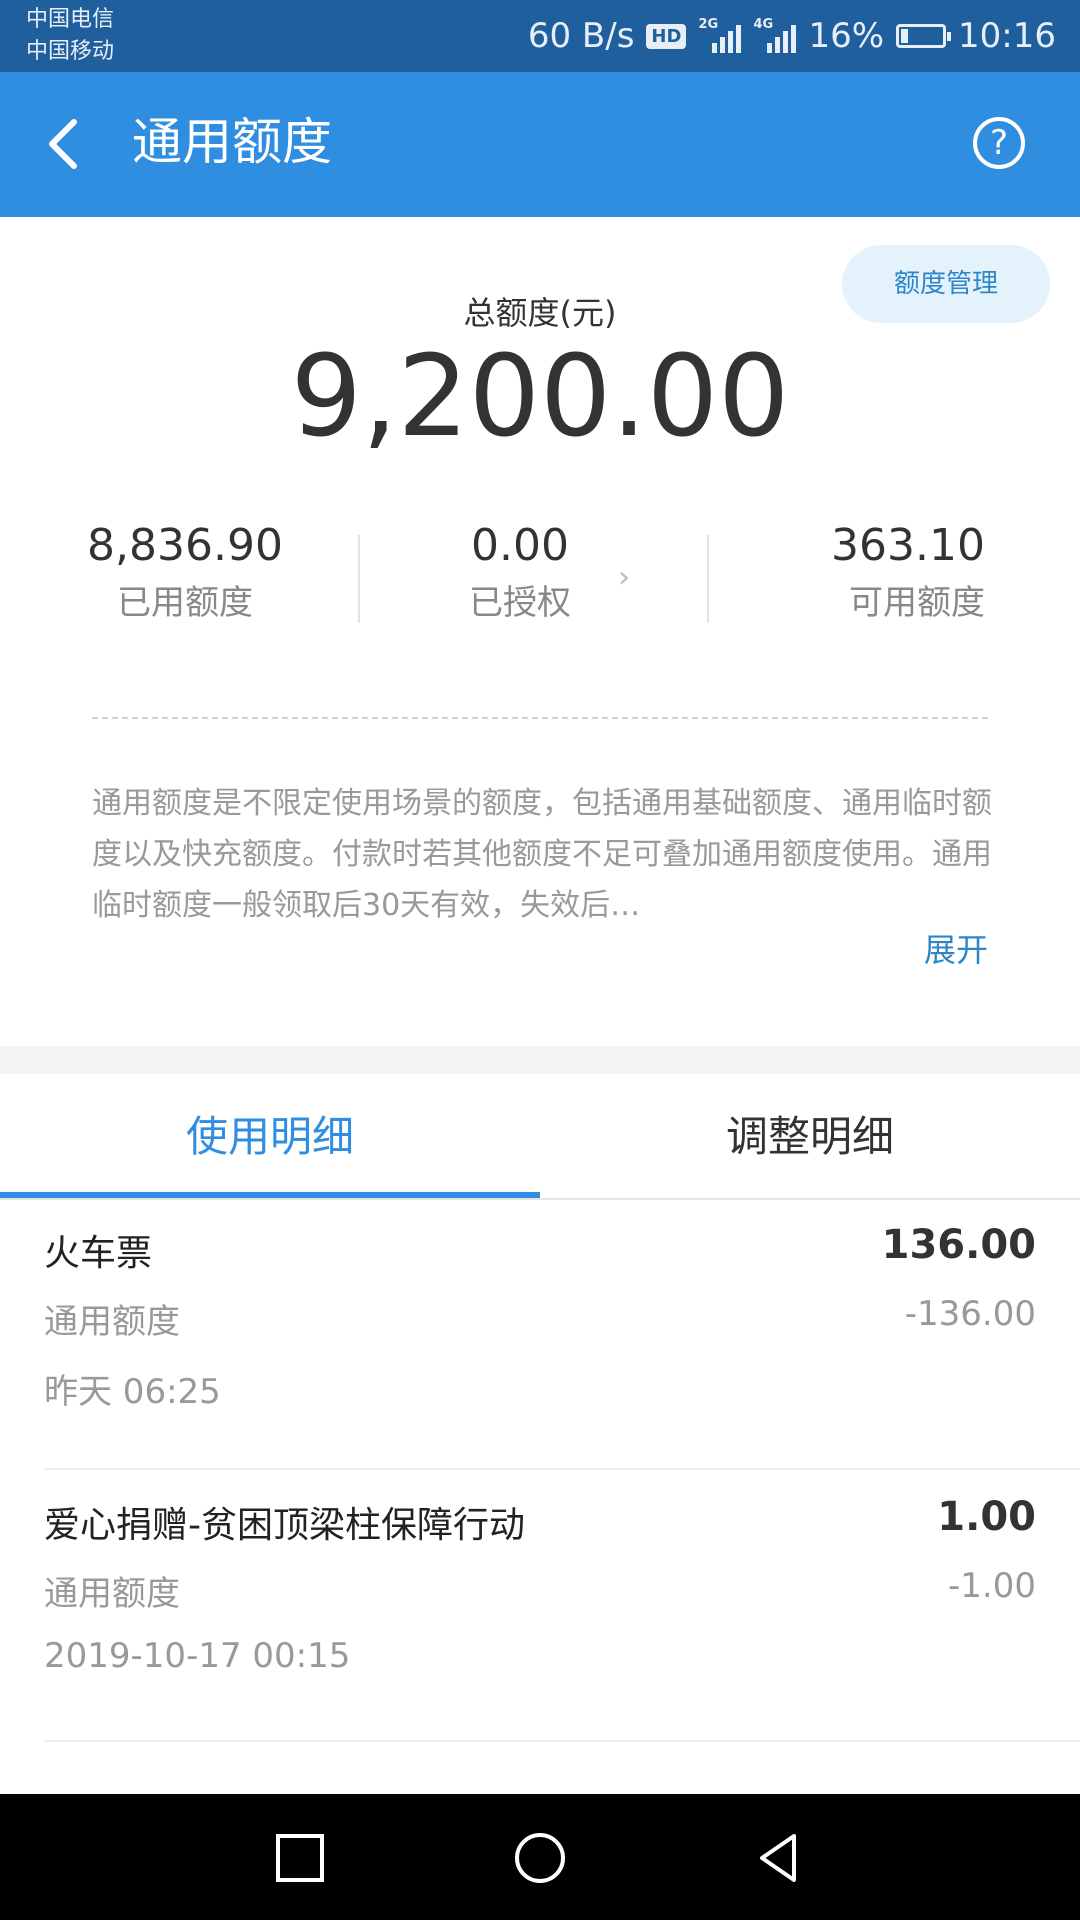  Describe the element at coordinates (232, 142) in the screenshot. I see `page-title: 通用额度` at that location.